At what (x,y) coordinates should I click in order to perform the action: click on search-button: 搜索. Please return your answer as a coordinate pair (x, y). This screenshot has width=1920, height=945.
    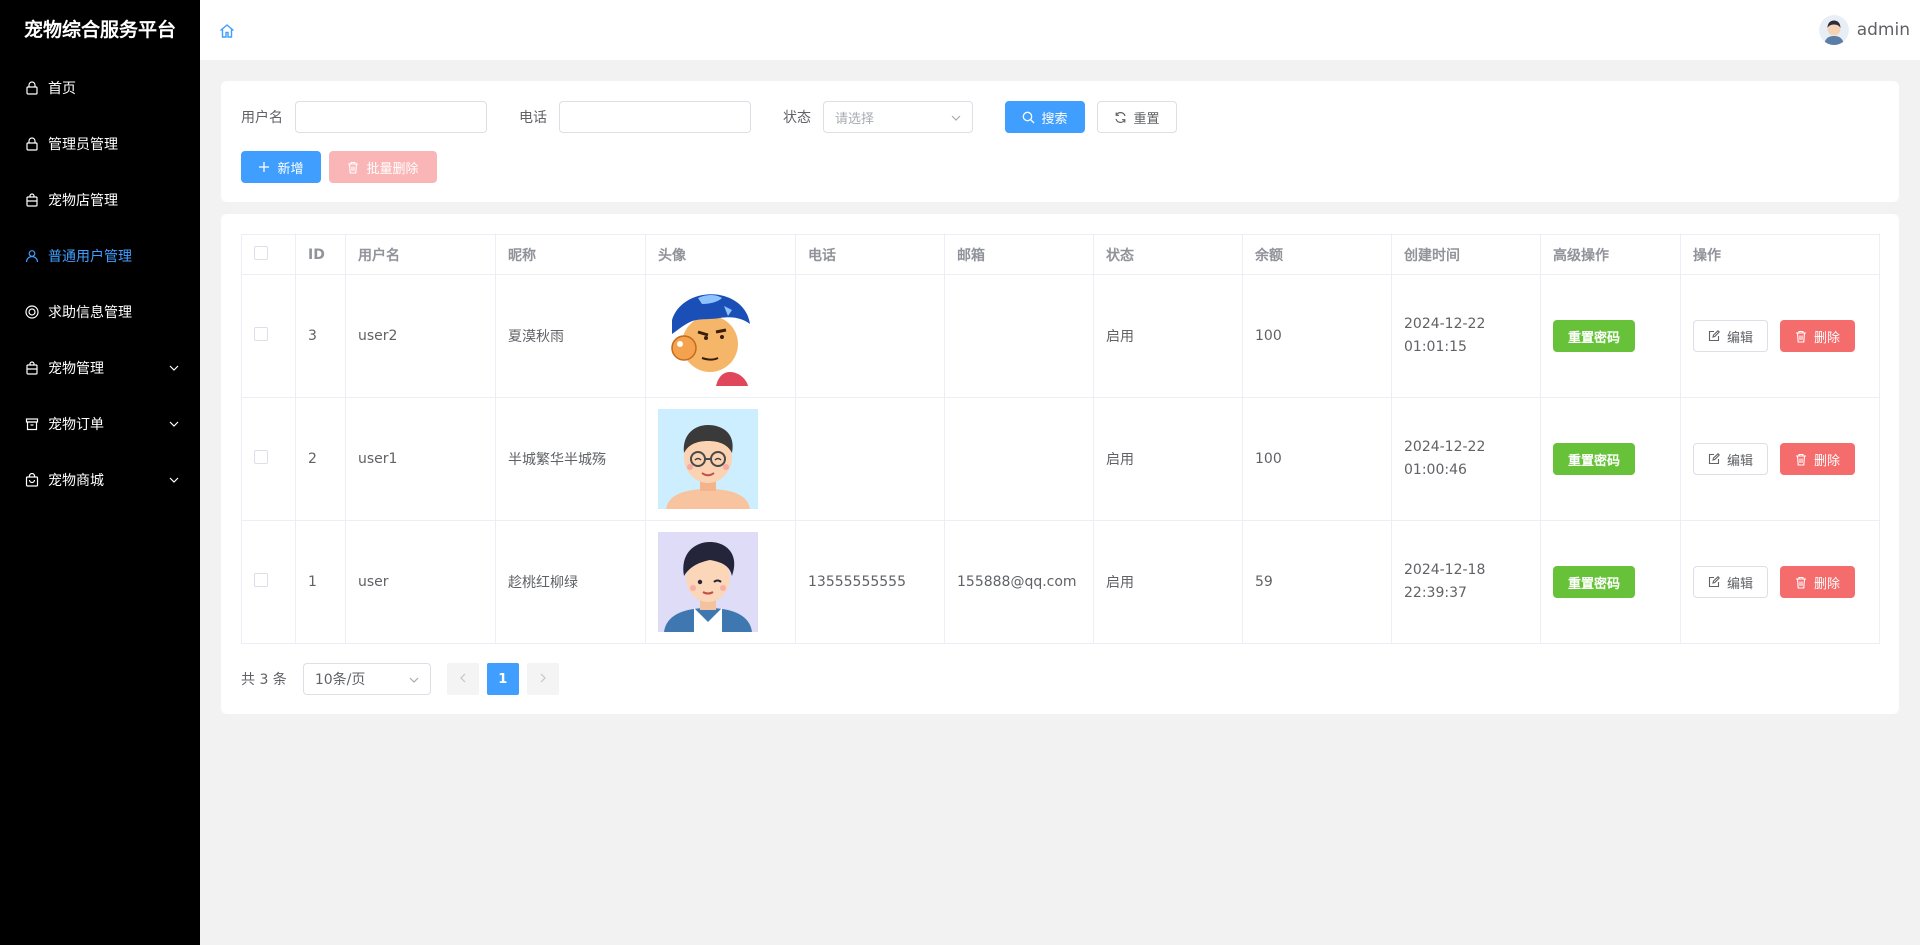
    Looking at the image, I should click on (1045, 117).